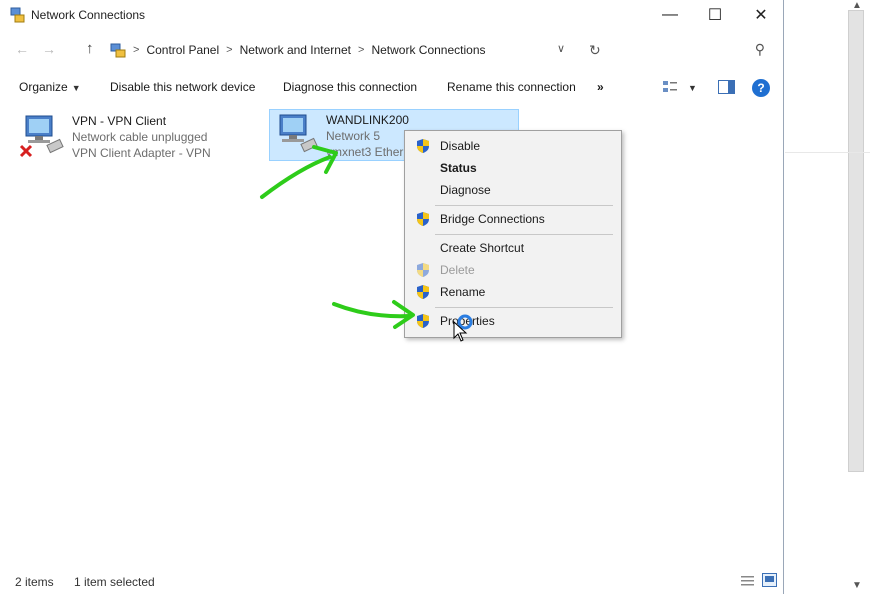 The width and height of the screenshot is (870, 594). What do you see at coordinates (295, 50) in the screenshot?
I see `breadcrumb-network-and-internet: Network and Internet` at bounding box center [295, 50].